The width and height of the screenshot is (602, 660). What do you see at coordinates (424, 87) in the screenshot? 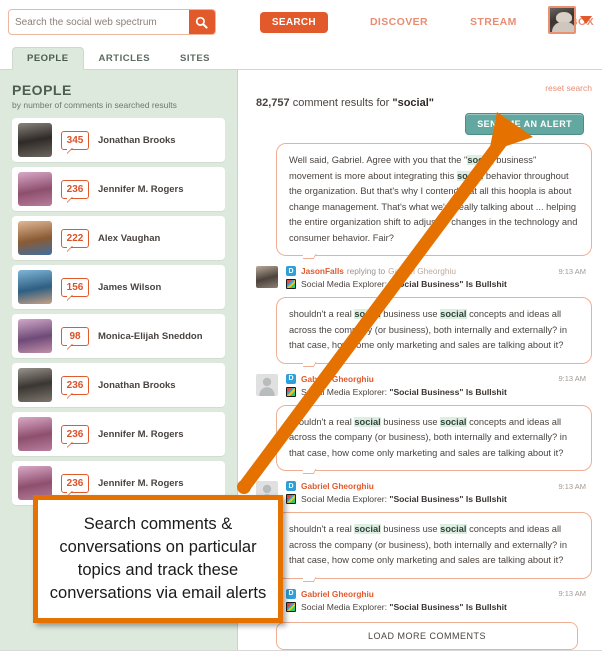
I see `reset-search-row: reset search` at bounding box center [424, 87].